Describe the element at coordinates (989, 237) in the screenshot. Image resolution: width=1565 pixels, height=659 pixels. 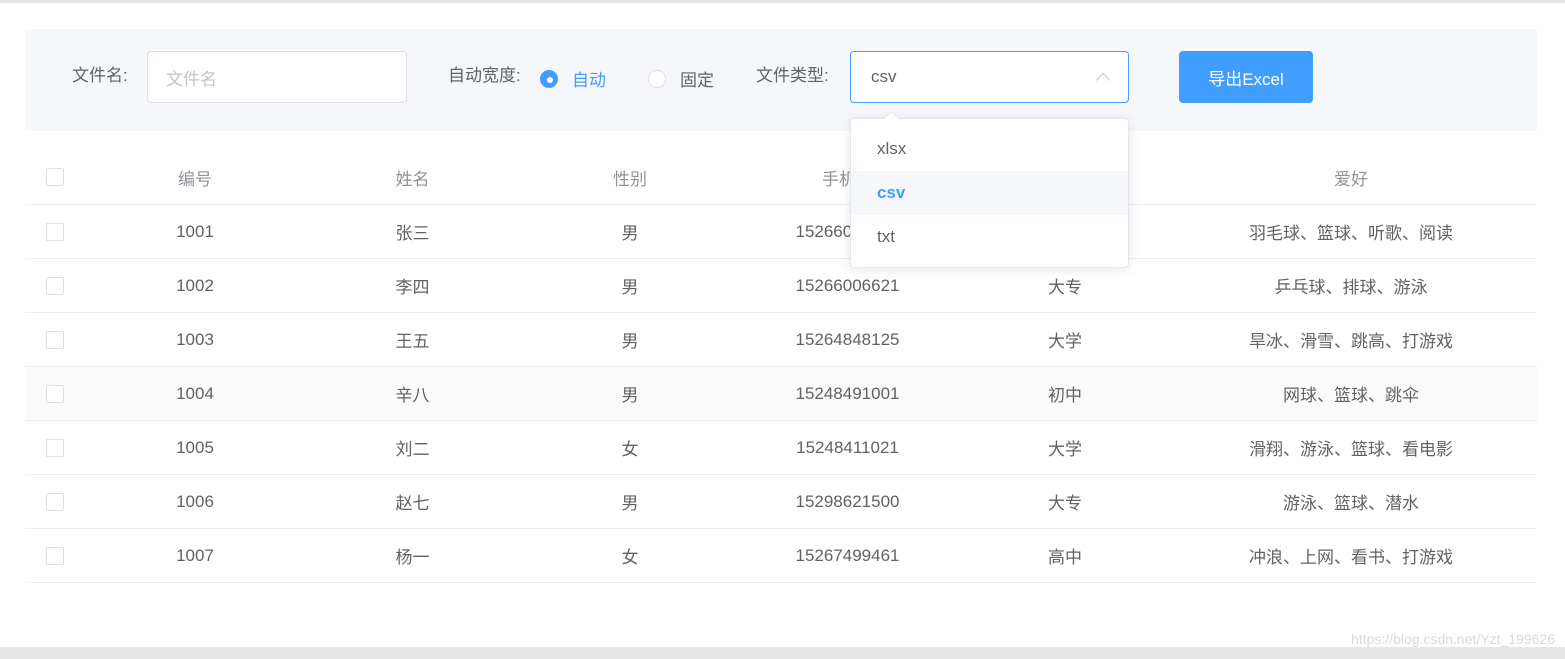
I see `option-txt: txt` at that location.